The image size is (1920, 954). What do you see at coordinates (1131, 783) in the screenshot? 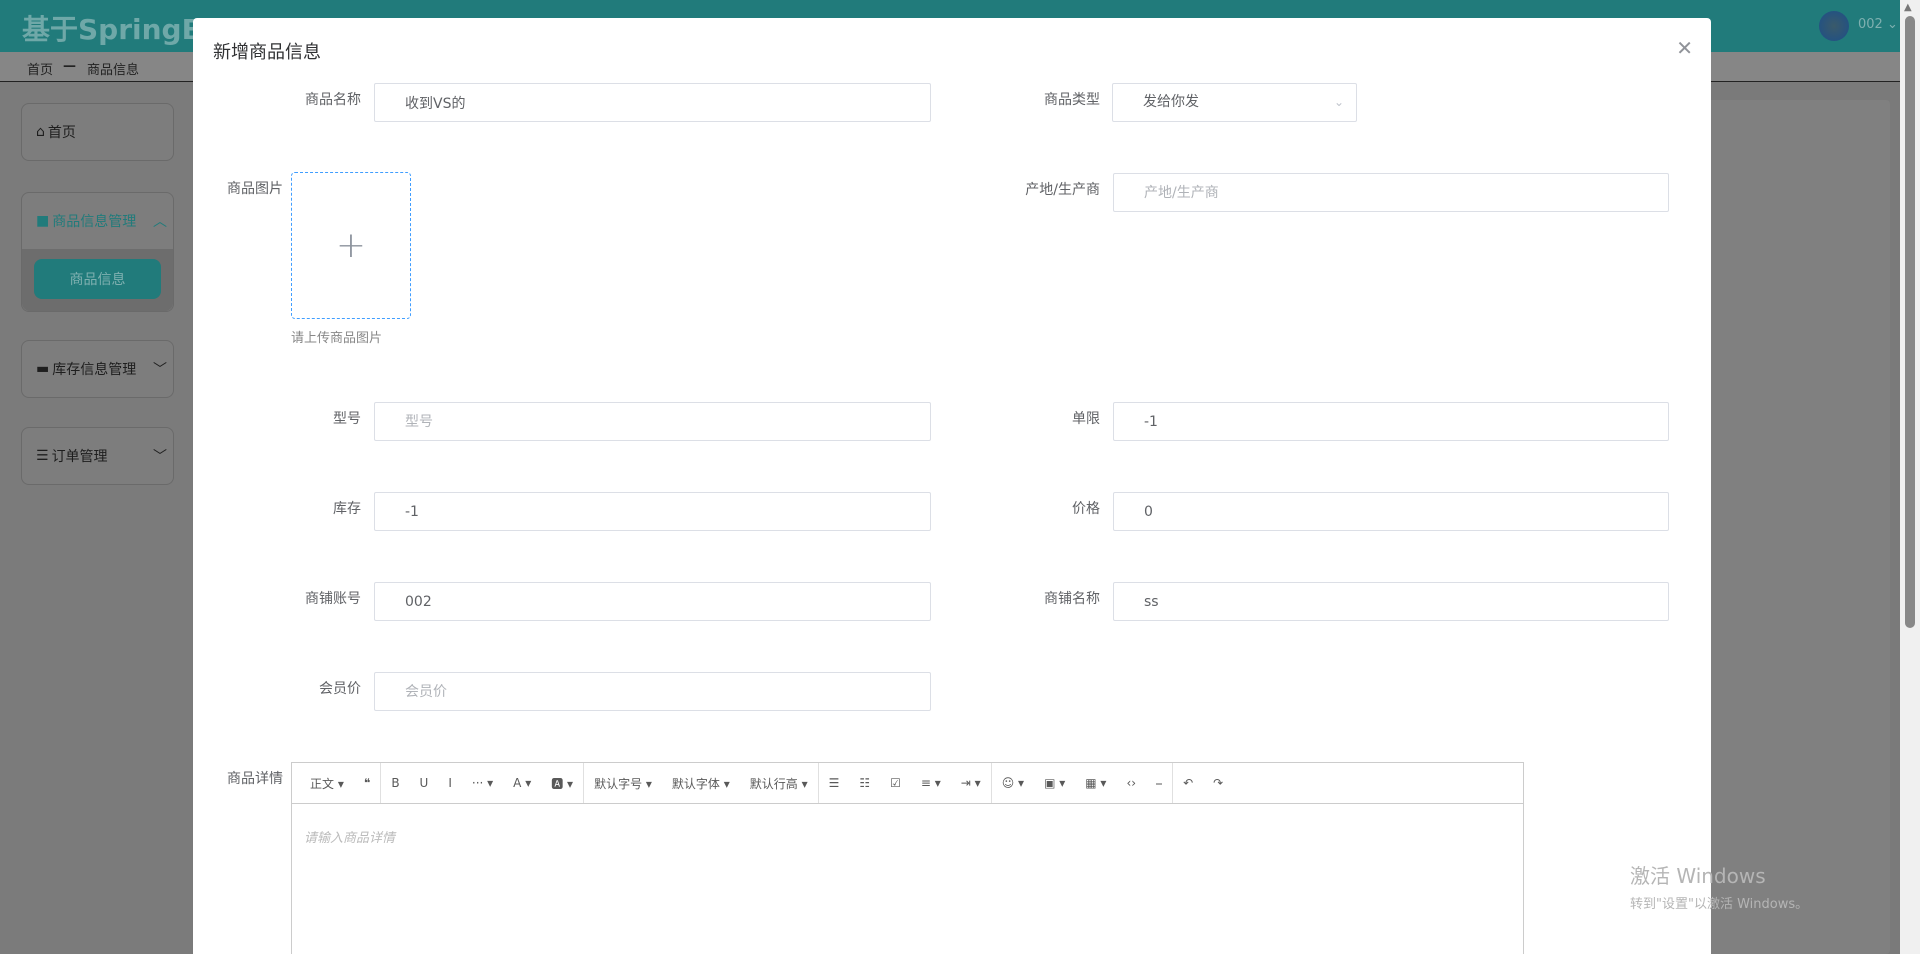
I see `toolbar-button: ‹›` at bounding box center [1131, 783].